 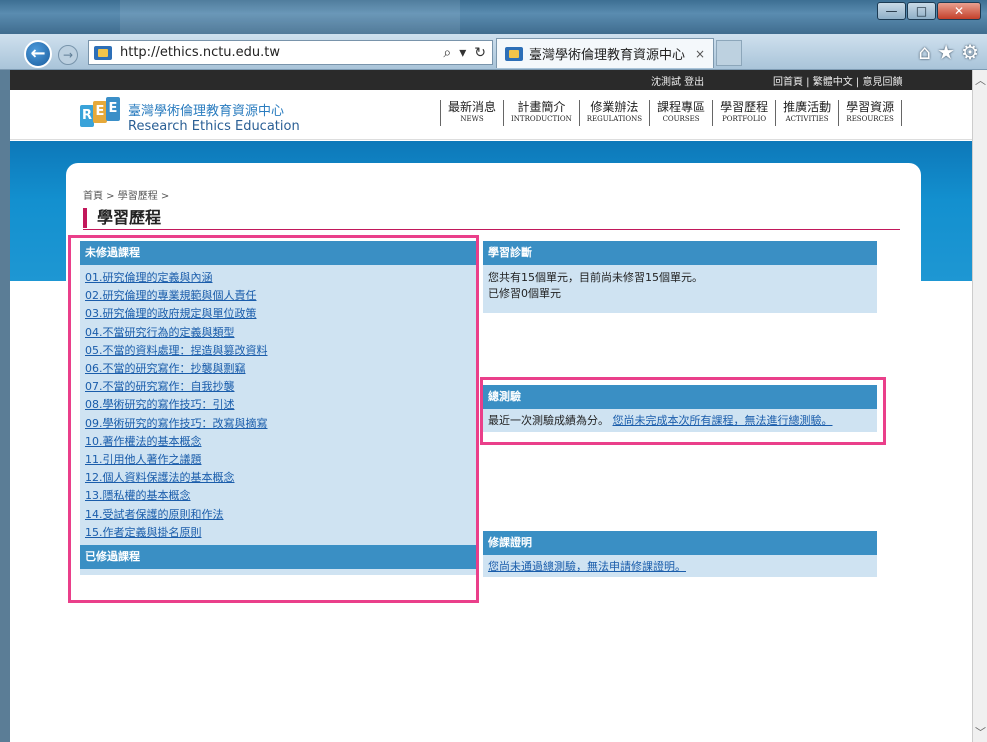 I want to click on site-logo-text: 臺灣學術倫理教育資源中心 Research Ethics Education, so click(x=214, y=117).